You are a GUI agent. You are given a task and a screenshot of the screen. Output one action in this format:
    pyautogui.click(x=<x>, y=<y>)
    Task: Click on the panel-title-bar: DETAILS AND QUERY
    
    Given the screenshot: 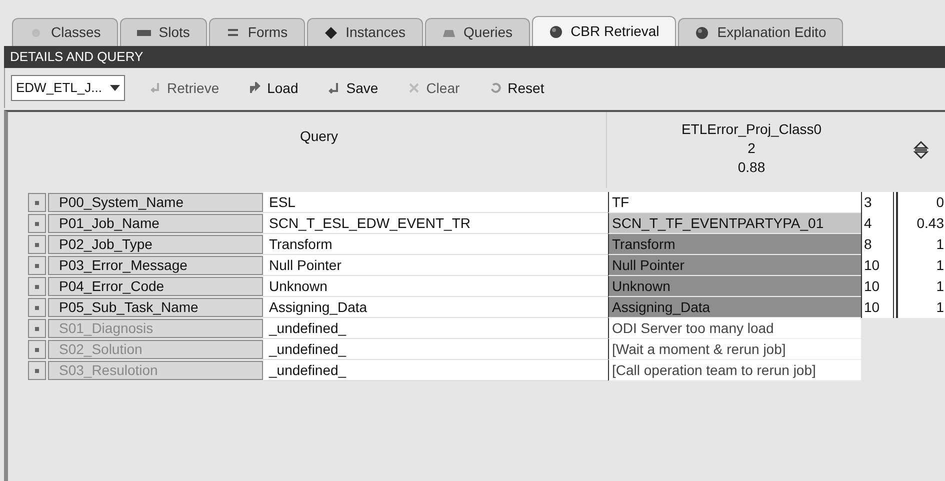 What is the action you would take?
    pyautogui.click(x=474, y=57)
    